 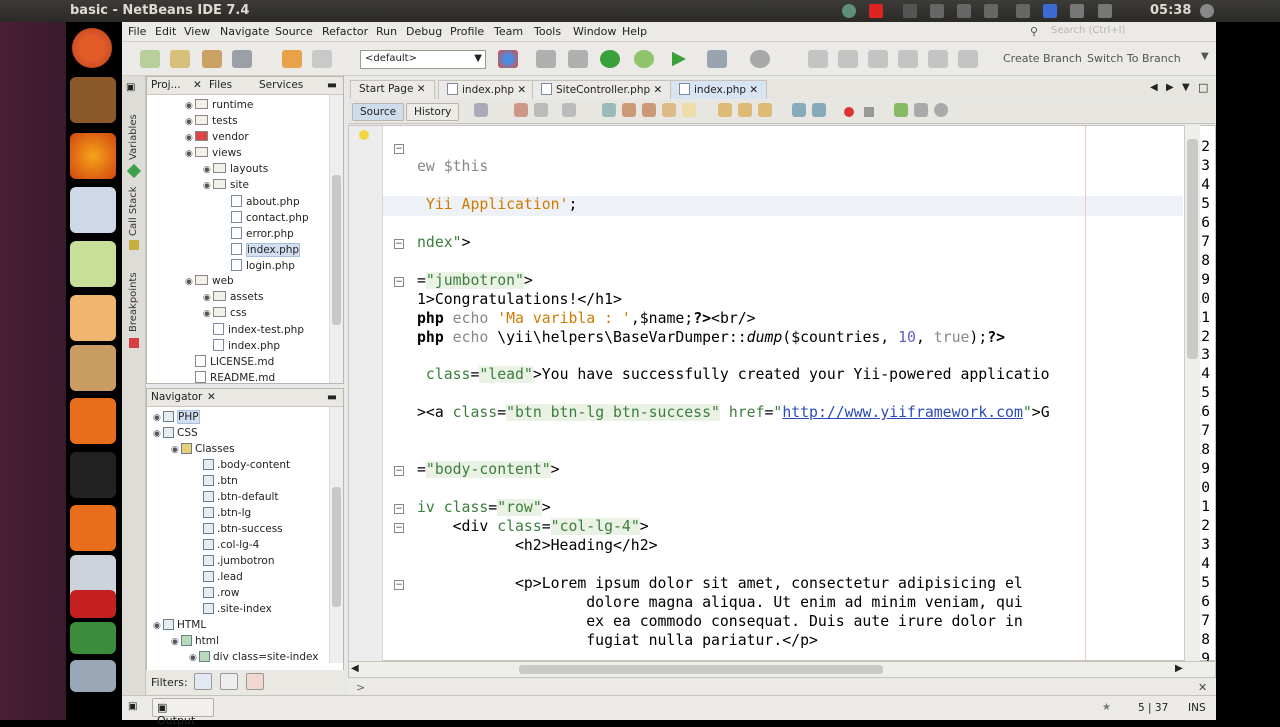 What do you see at coordinates (1050, 11) in the screenshot?
I see `bluetooth-icon` at bounding box center [1050, 11].